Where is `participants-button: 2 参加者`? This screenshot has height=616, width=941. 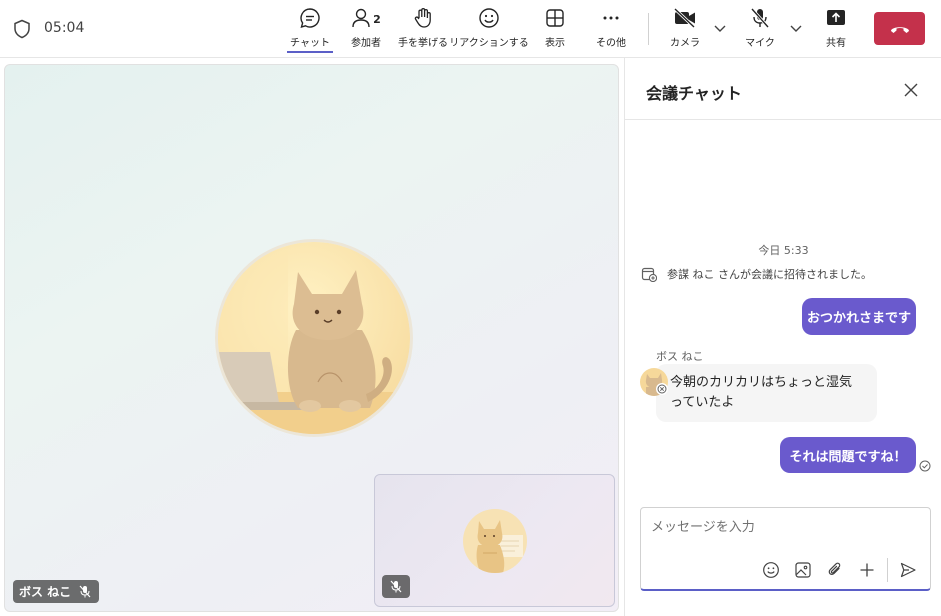
participants-button: 2 参加者 is located at coordinates (366, 29).